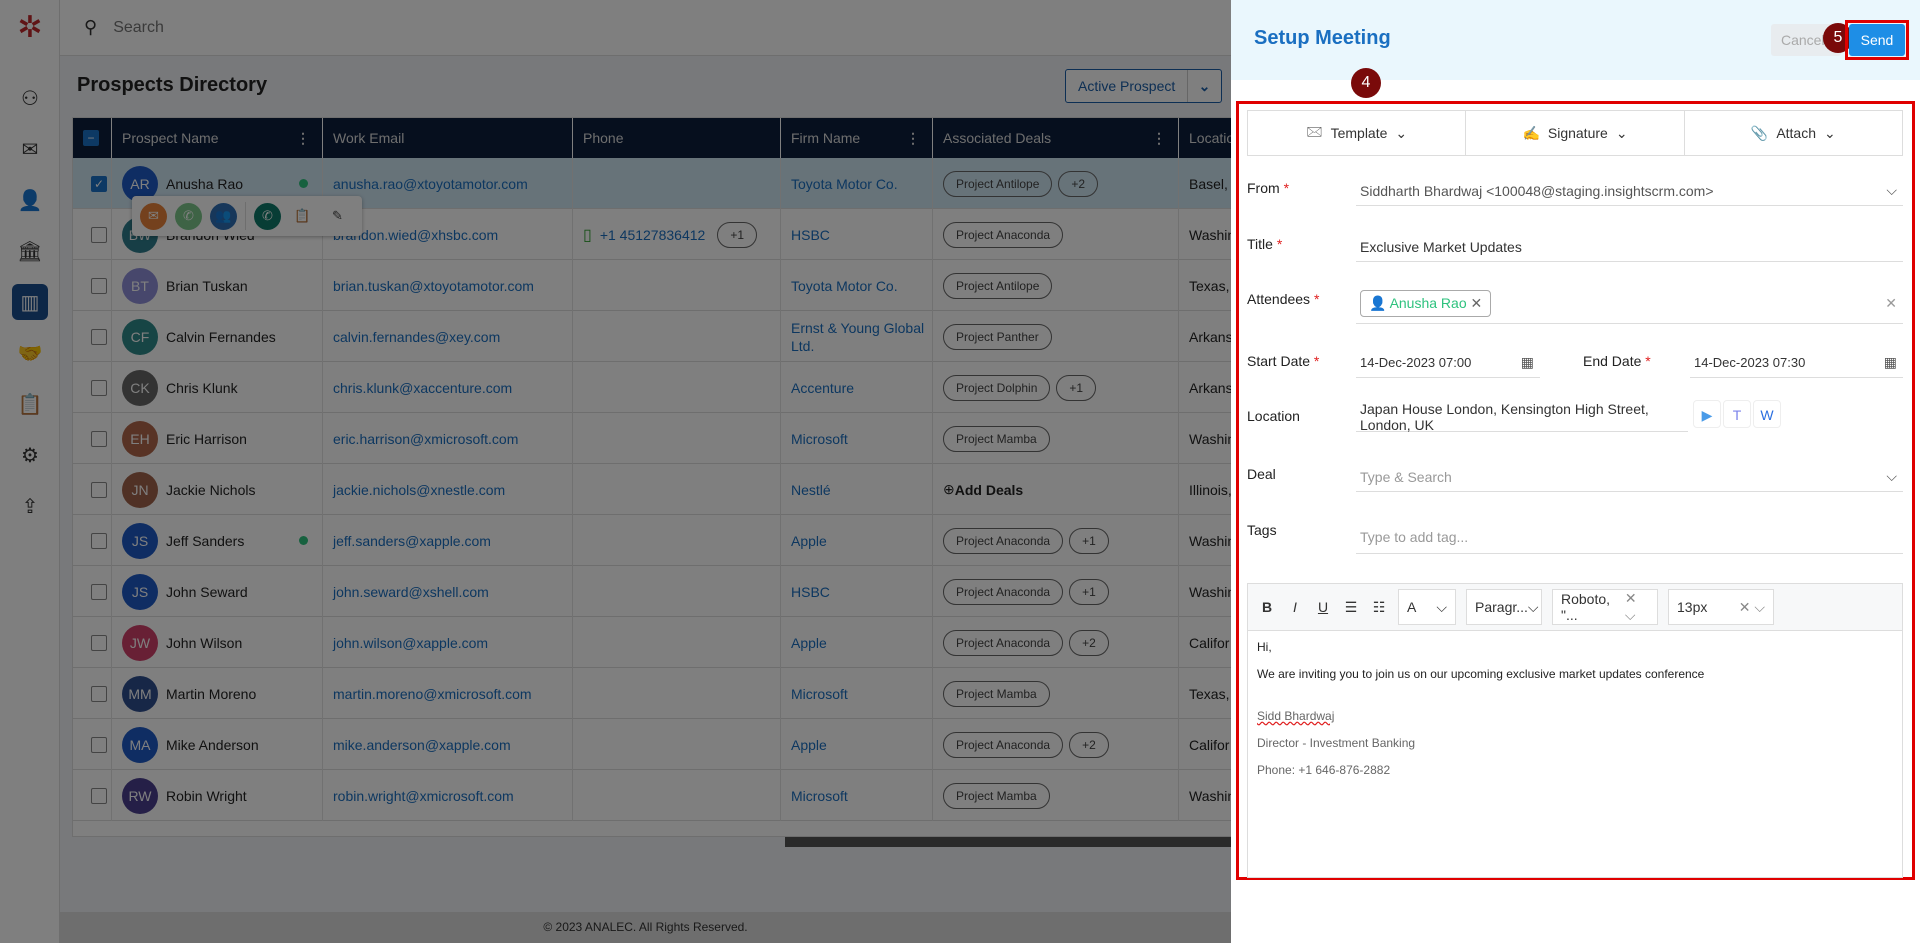 This screenshot has height=943, width=1920. Describe the element at coordinates (1322, 38) in the screenshot. I see `panel-title: Setup Meeting` at that location.